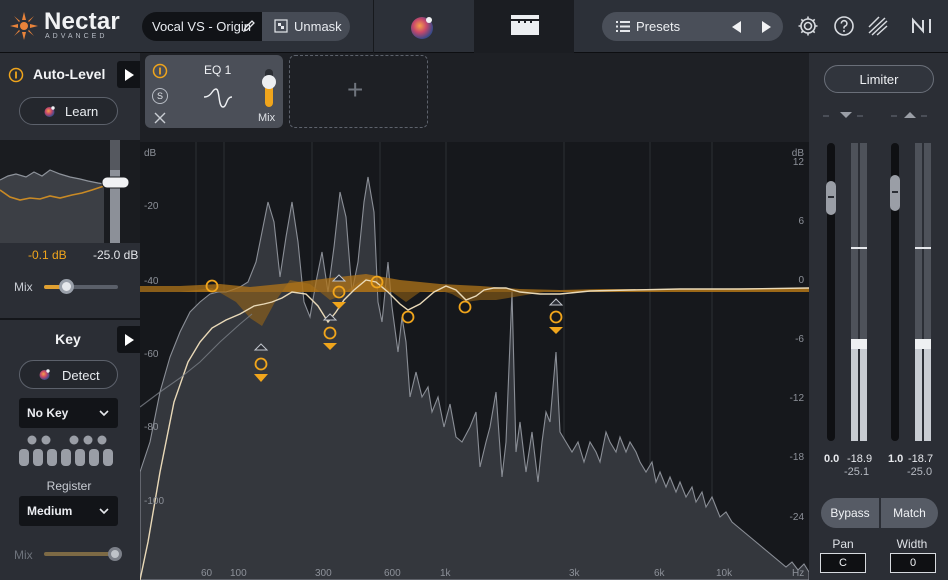 The width and height of the screenshot is (948, 580). I want to click on learn-button: Learn, so click(68, 111).